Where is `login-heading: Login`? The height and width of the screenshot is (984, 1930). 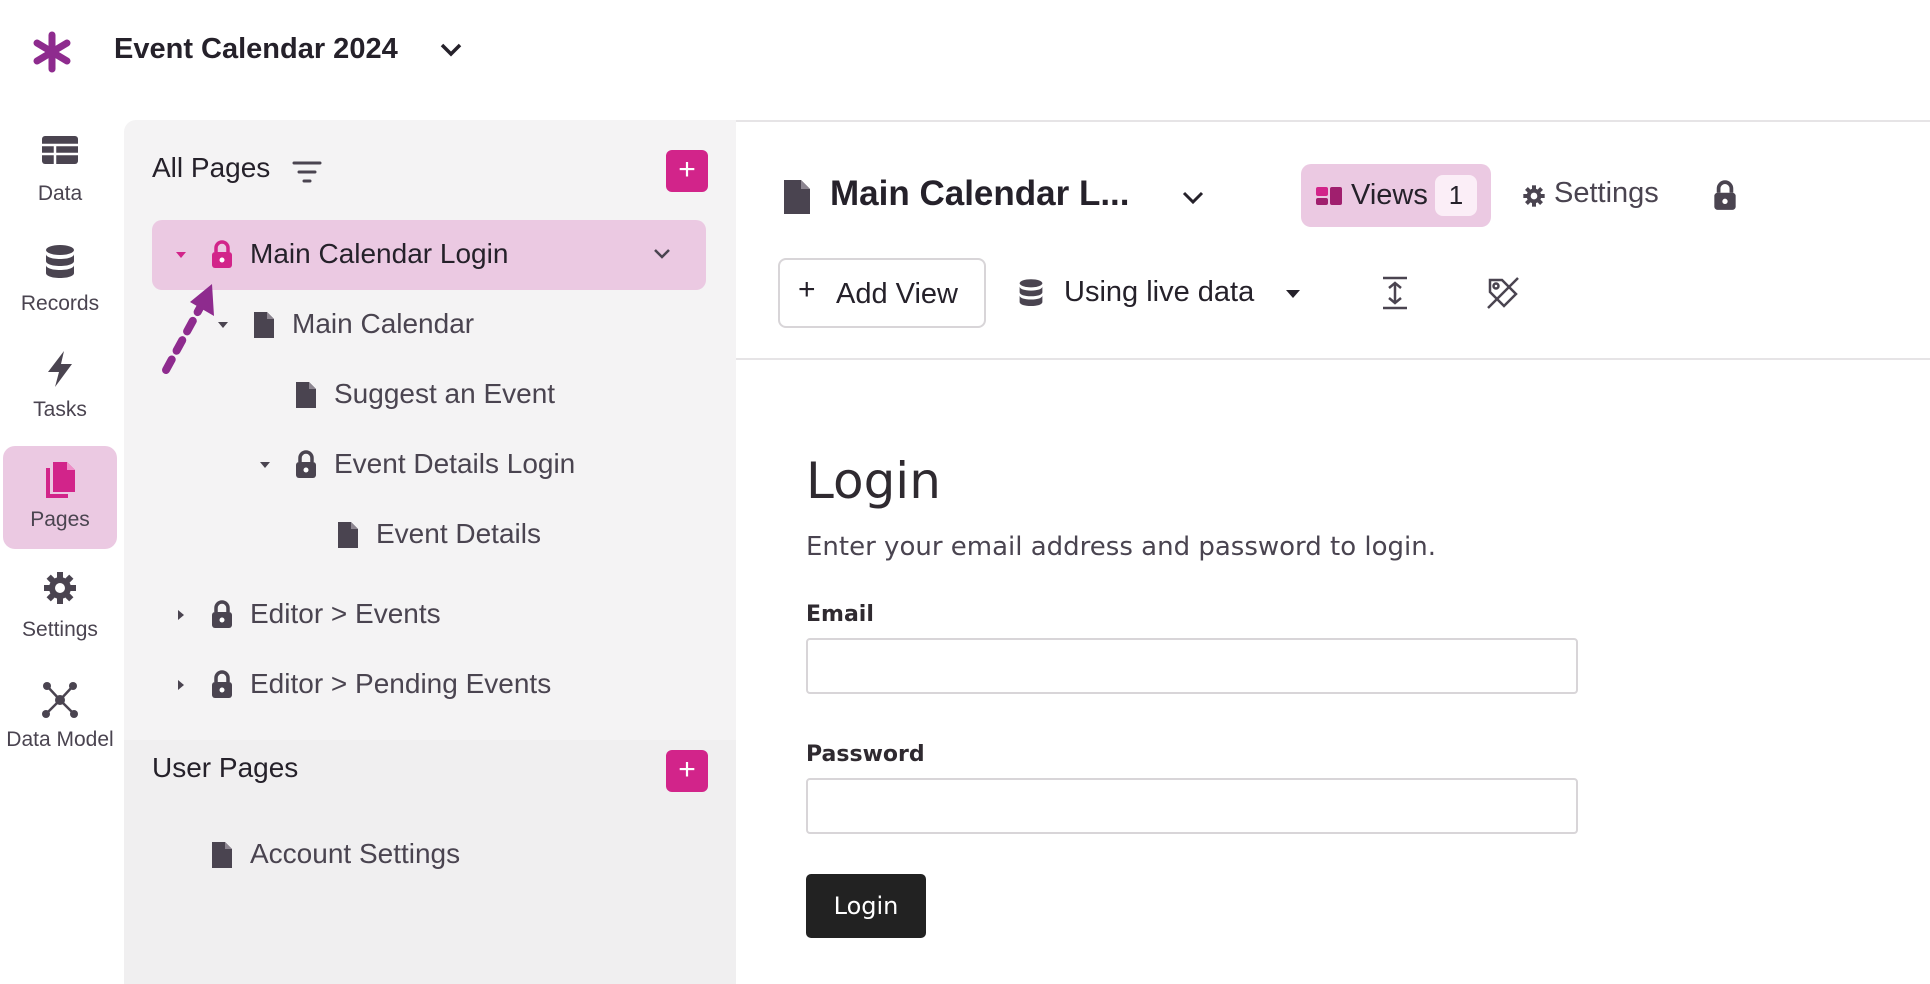
login-heading: Login is located at coordinates (873, 481).